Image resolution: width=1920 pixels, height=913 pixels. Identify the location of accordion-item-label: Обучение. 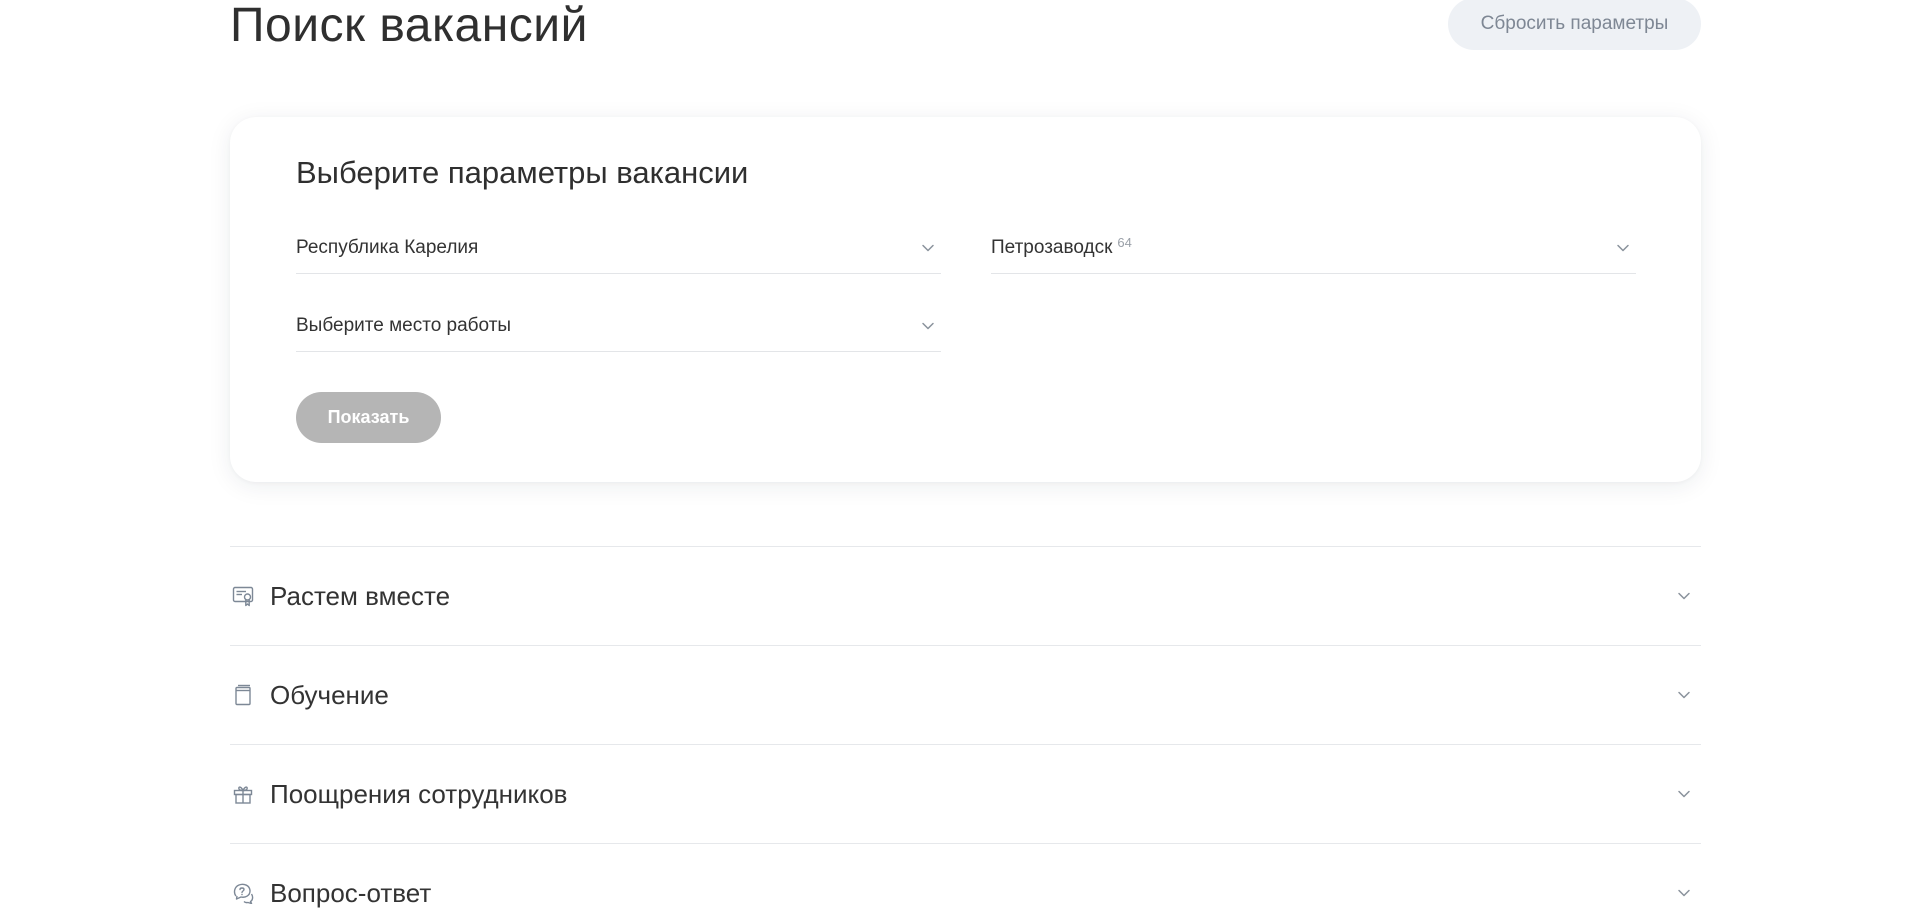
(329, 694).